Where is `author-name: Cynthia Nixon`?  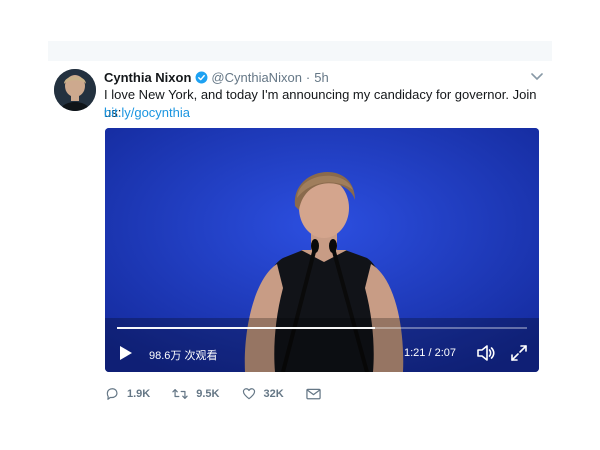
author-name: Cynthia Nixon is located at coordinates (147, 77).